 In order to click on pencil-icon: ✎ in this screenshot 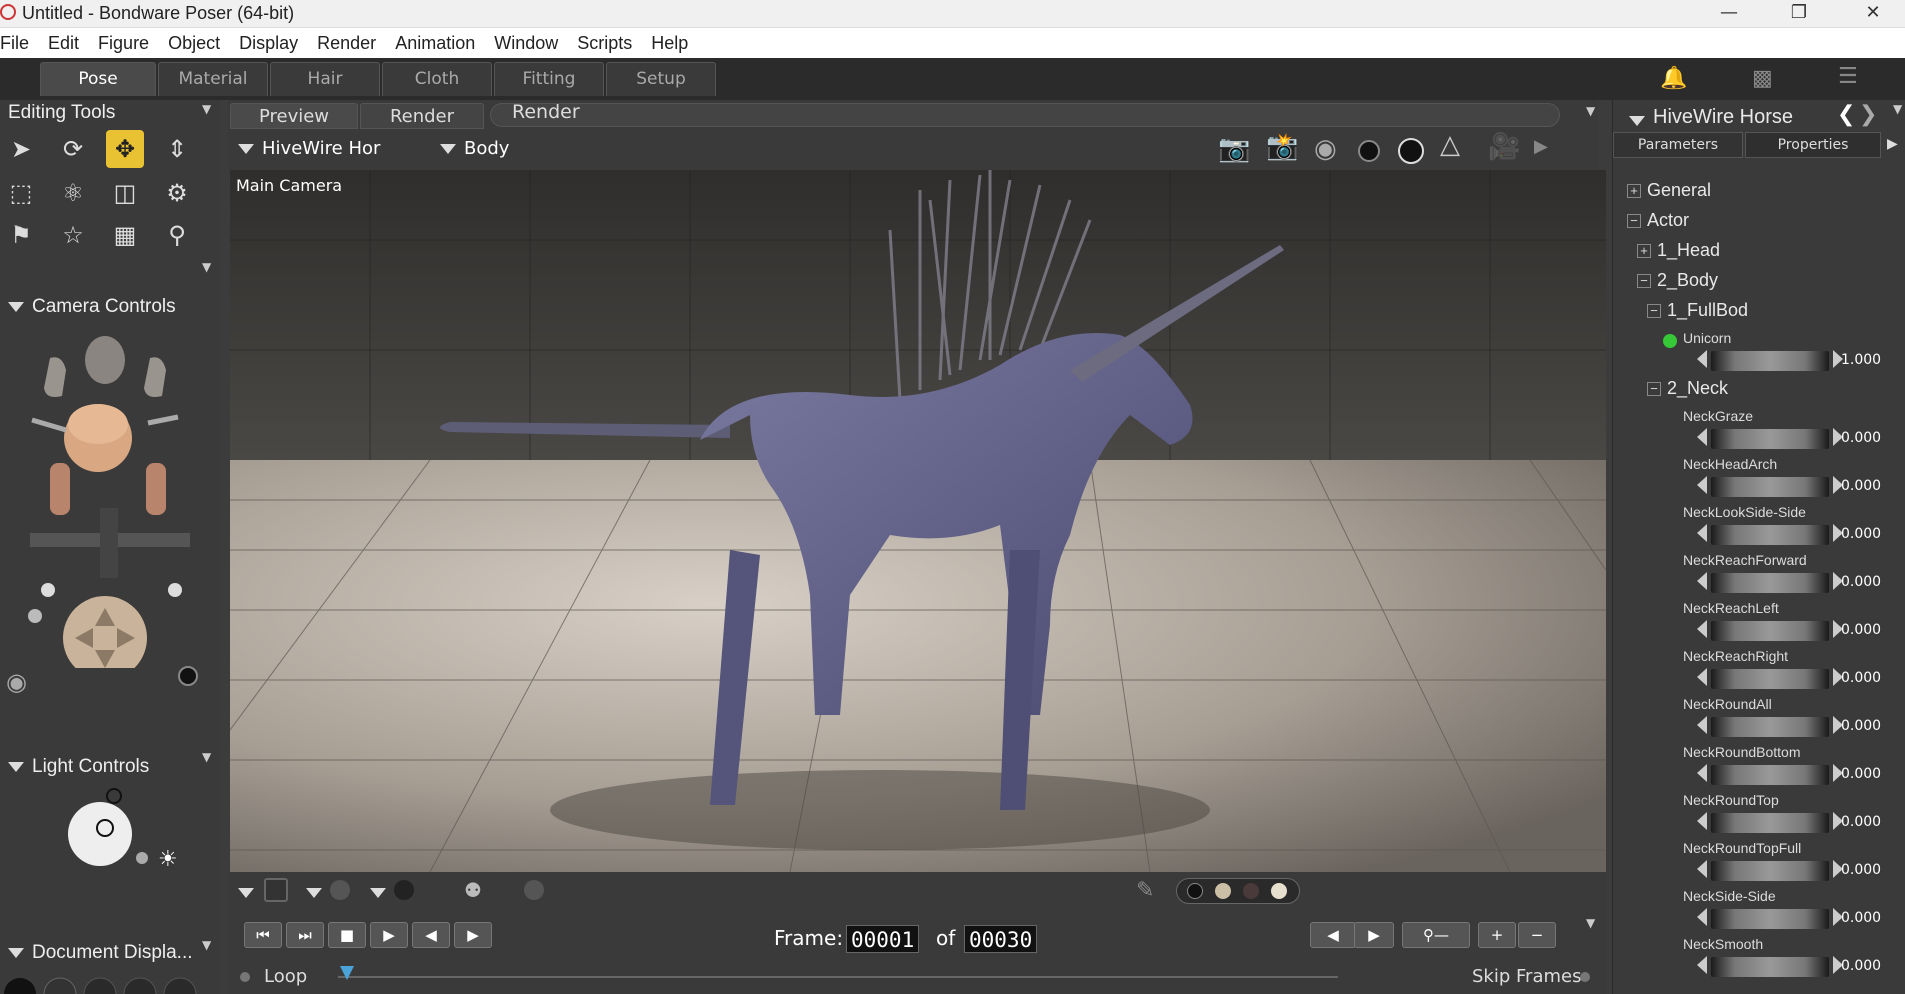, I will do `click(1145, 890)`.